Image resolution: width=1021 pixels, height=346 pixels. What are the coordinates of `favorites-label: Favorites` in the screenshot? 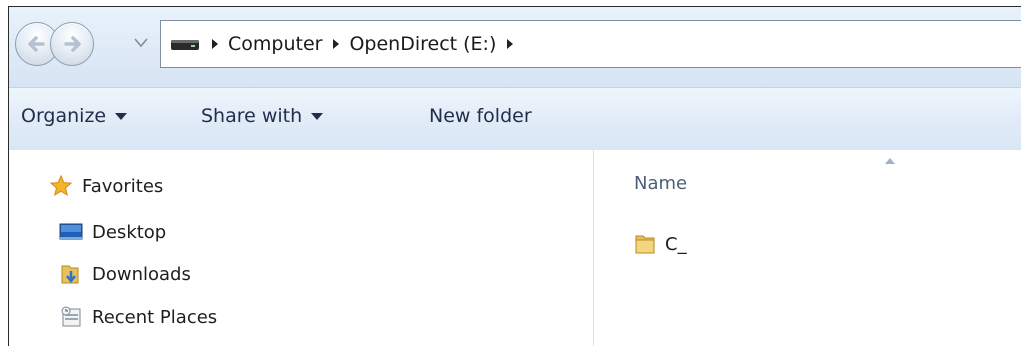 It's located at (123, 186).